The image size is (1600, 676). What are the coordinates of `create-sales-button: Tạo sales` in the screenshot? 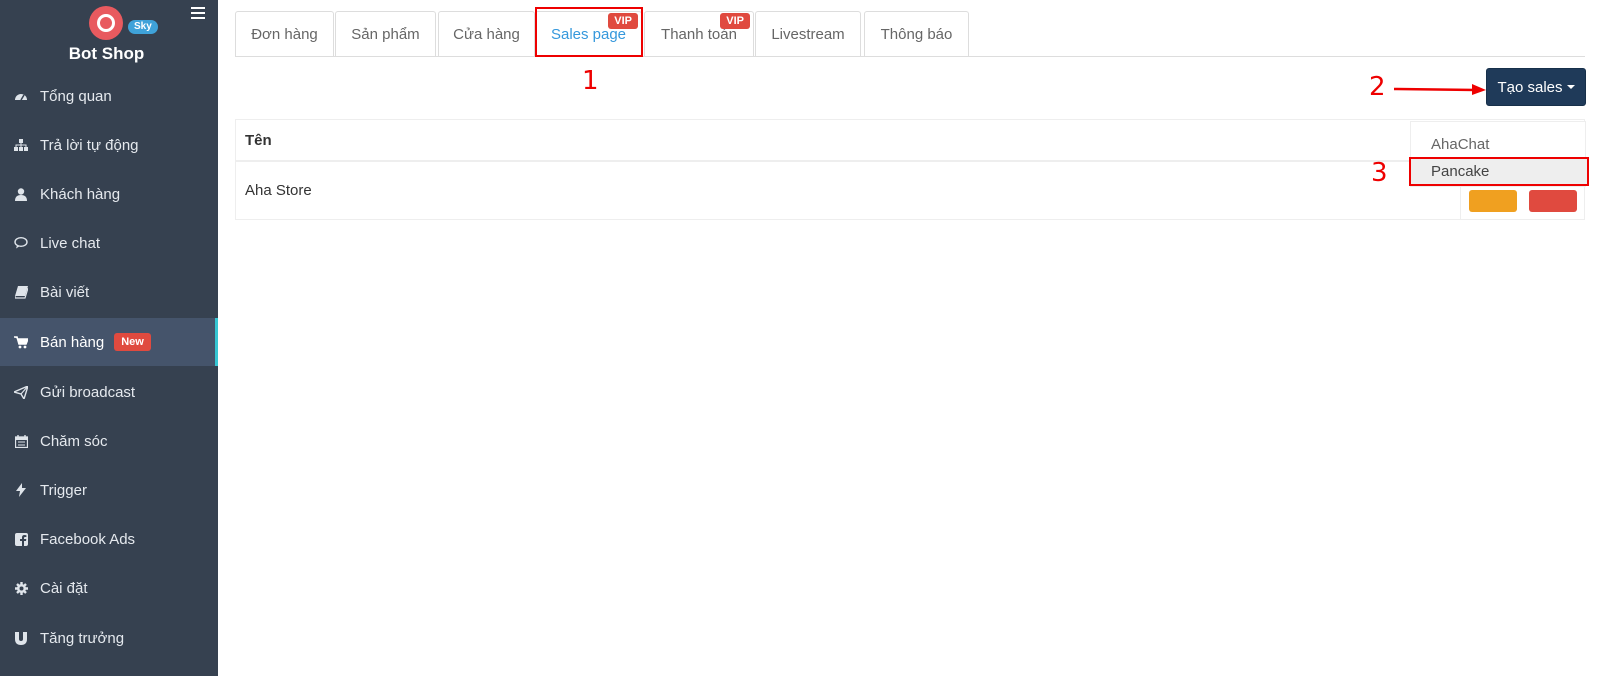 It's located at (1536, 87).